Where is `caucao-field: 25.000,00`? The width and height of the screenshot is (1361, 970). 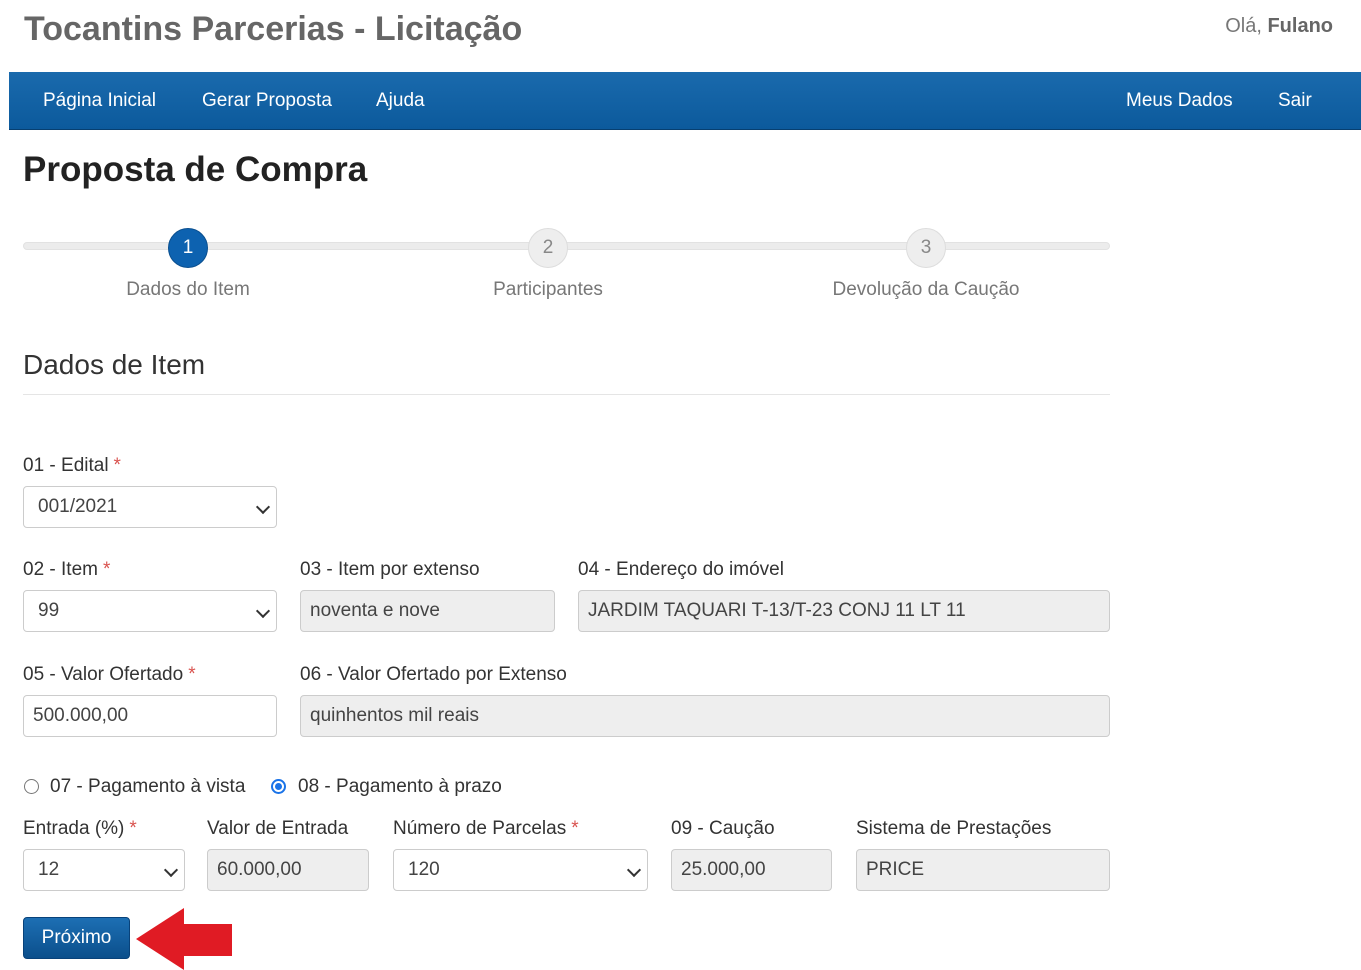
caucao-field: 25.000,00 is located at coordinates (751, 870).